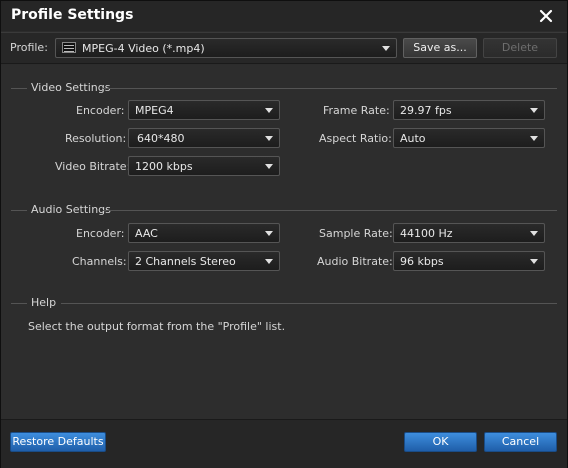  Describe the element at coordinates (284, 210) in the screenshot. I see `audio-settings-heading: Audio Settings` at that location.